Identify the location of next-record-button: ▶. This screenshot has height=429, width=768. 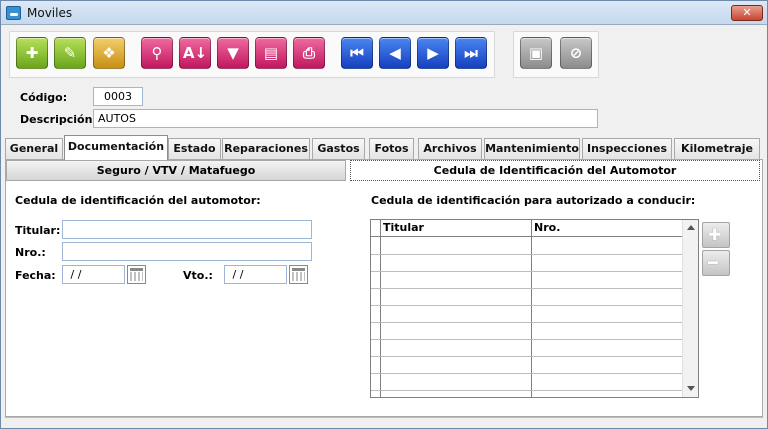
(433, 53).